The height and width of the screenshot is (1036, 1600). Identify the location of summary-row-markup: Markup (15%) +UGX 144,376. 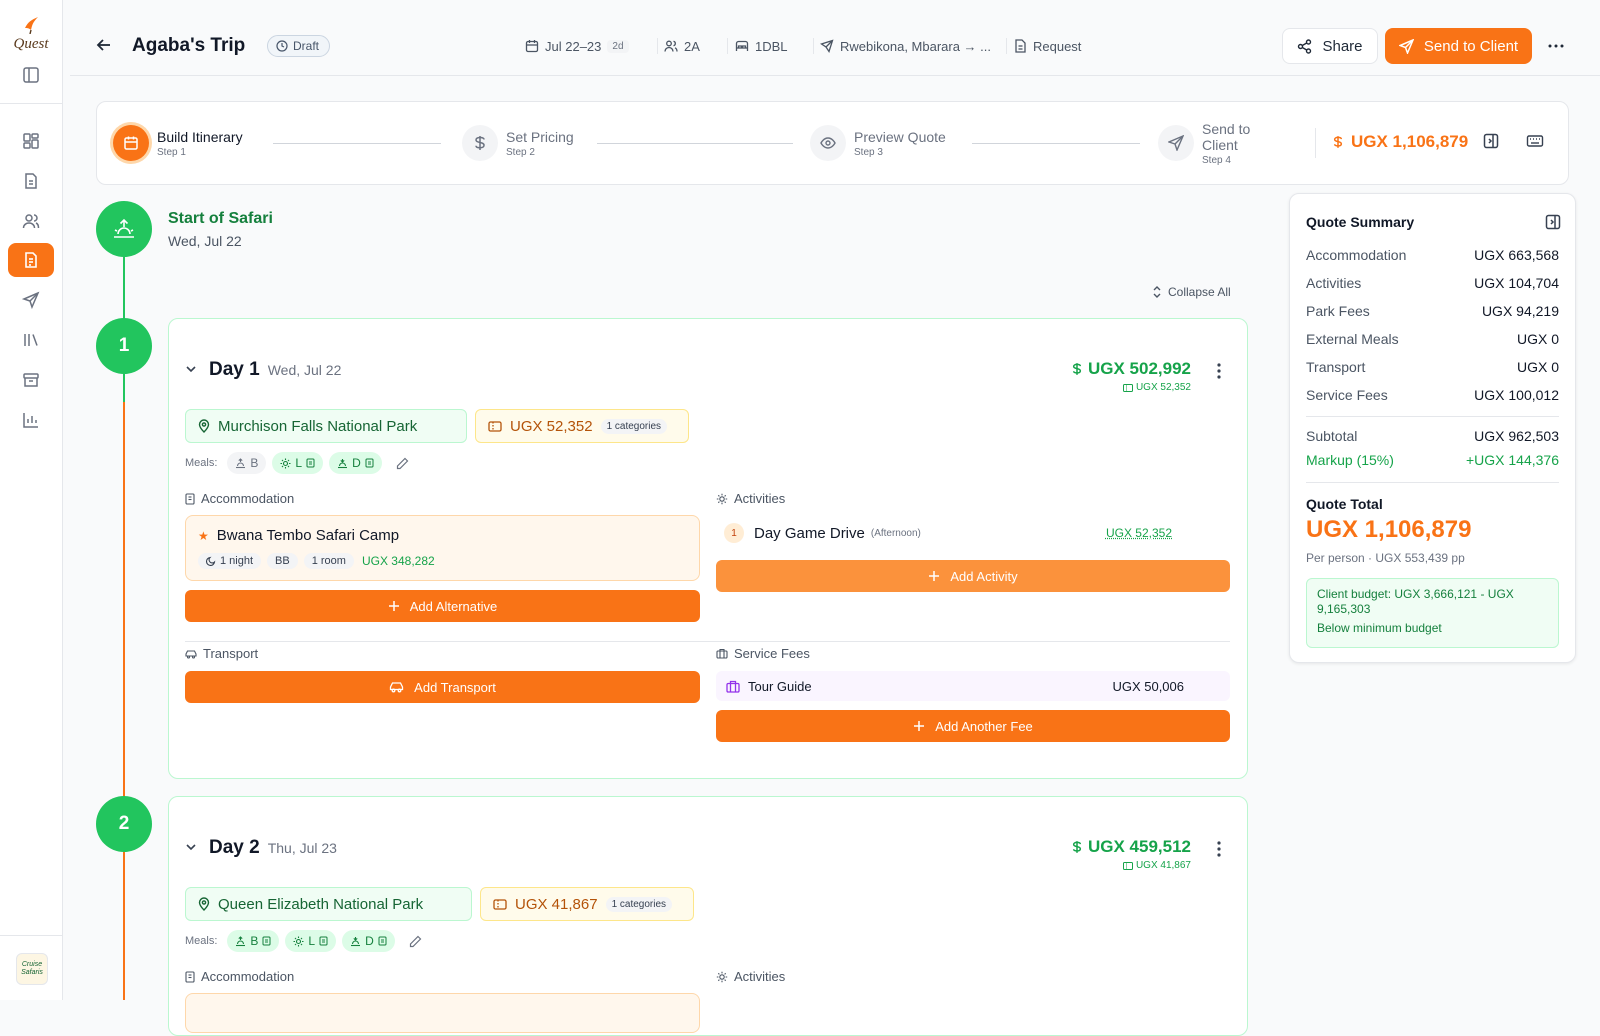
(1432, 460).